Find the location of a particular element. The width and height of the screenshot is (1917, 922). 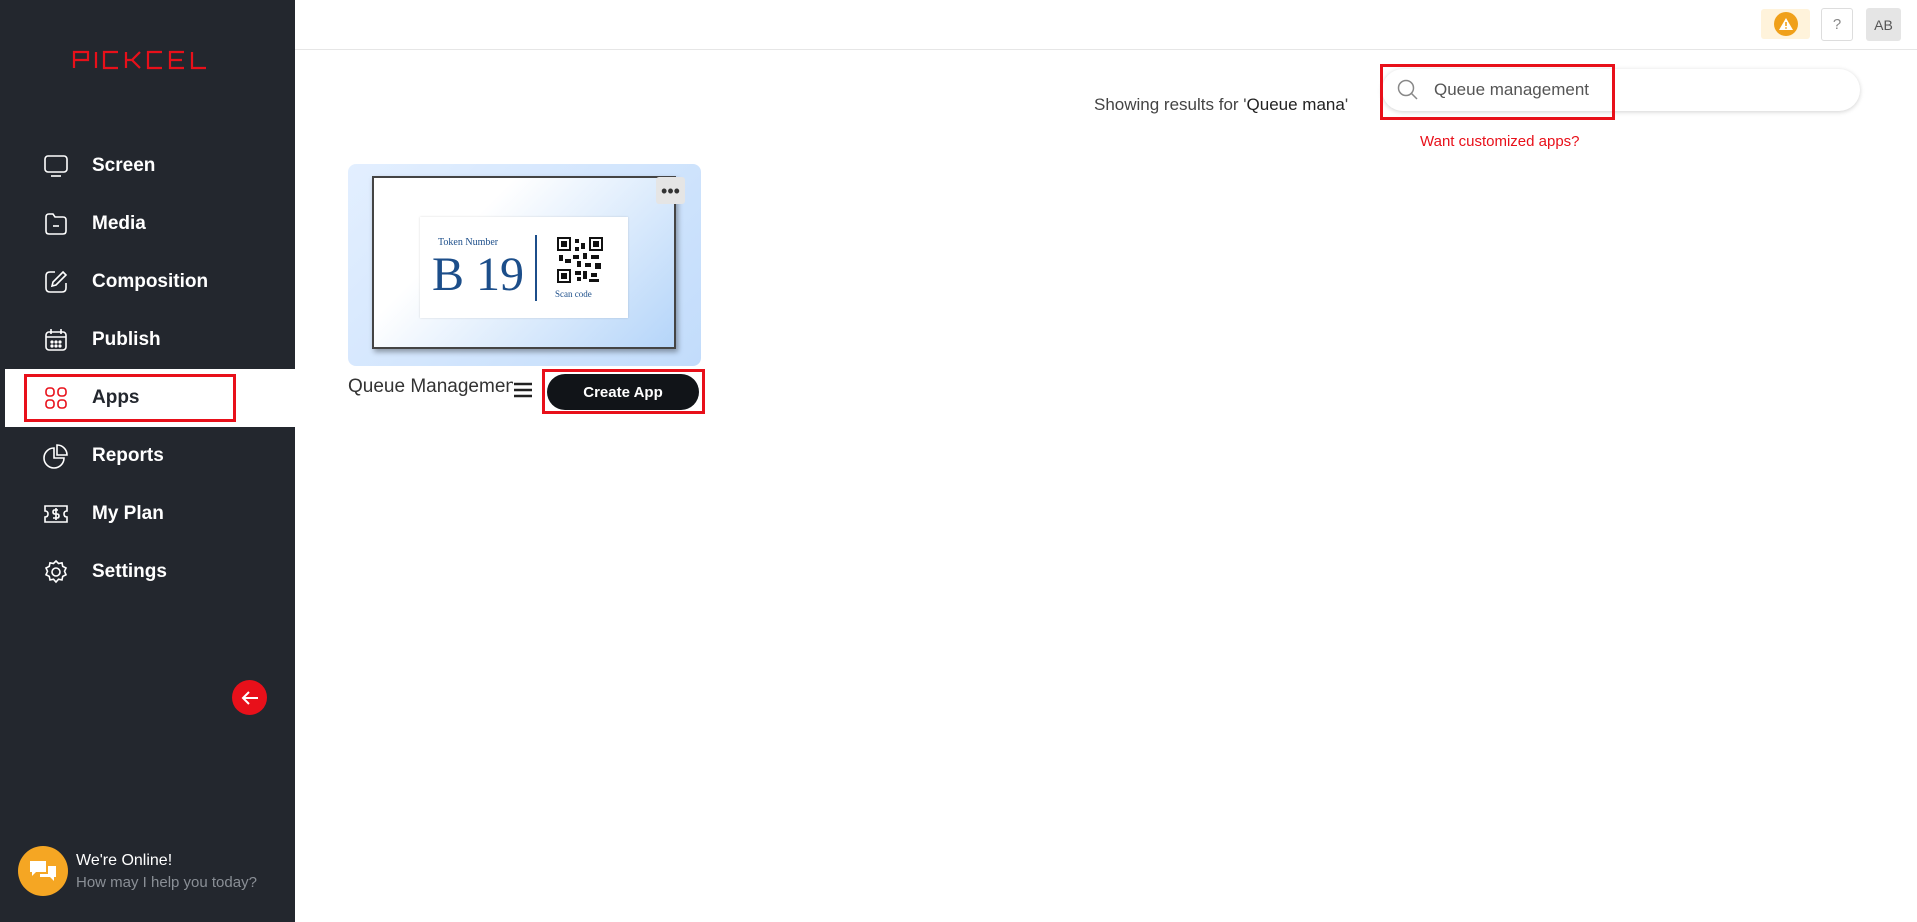

sidebar-item-reports: Reports is located at coordinates (147, 456).